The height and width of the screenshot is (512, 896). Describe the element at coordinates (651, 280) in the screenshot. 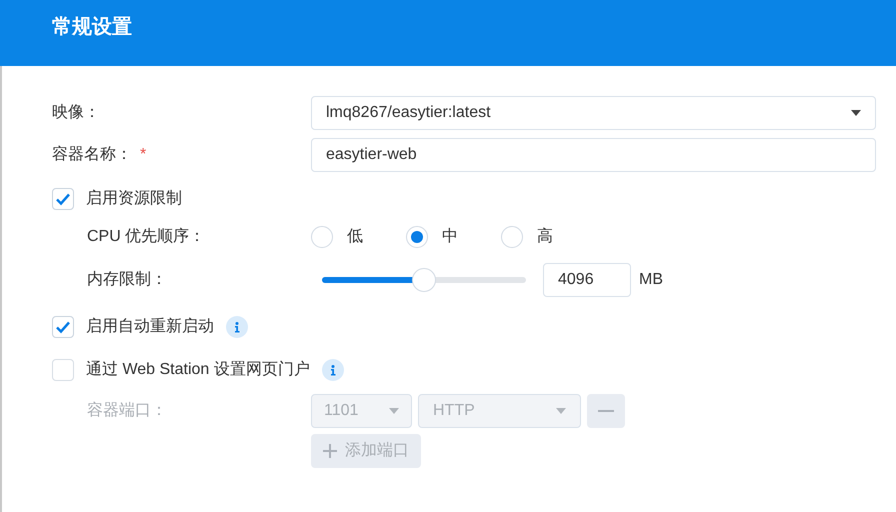

I see `unit-label: MB` at that location.